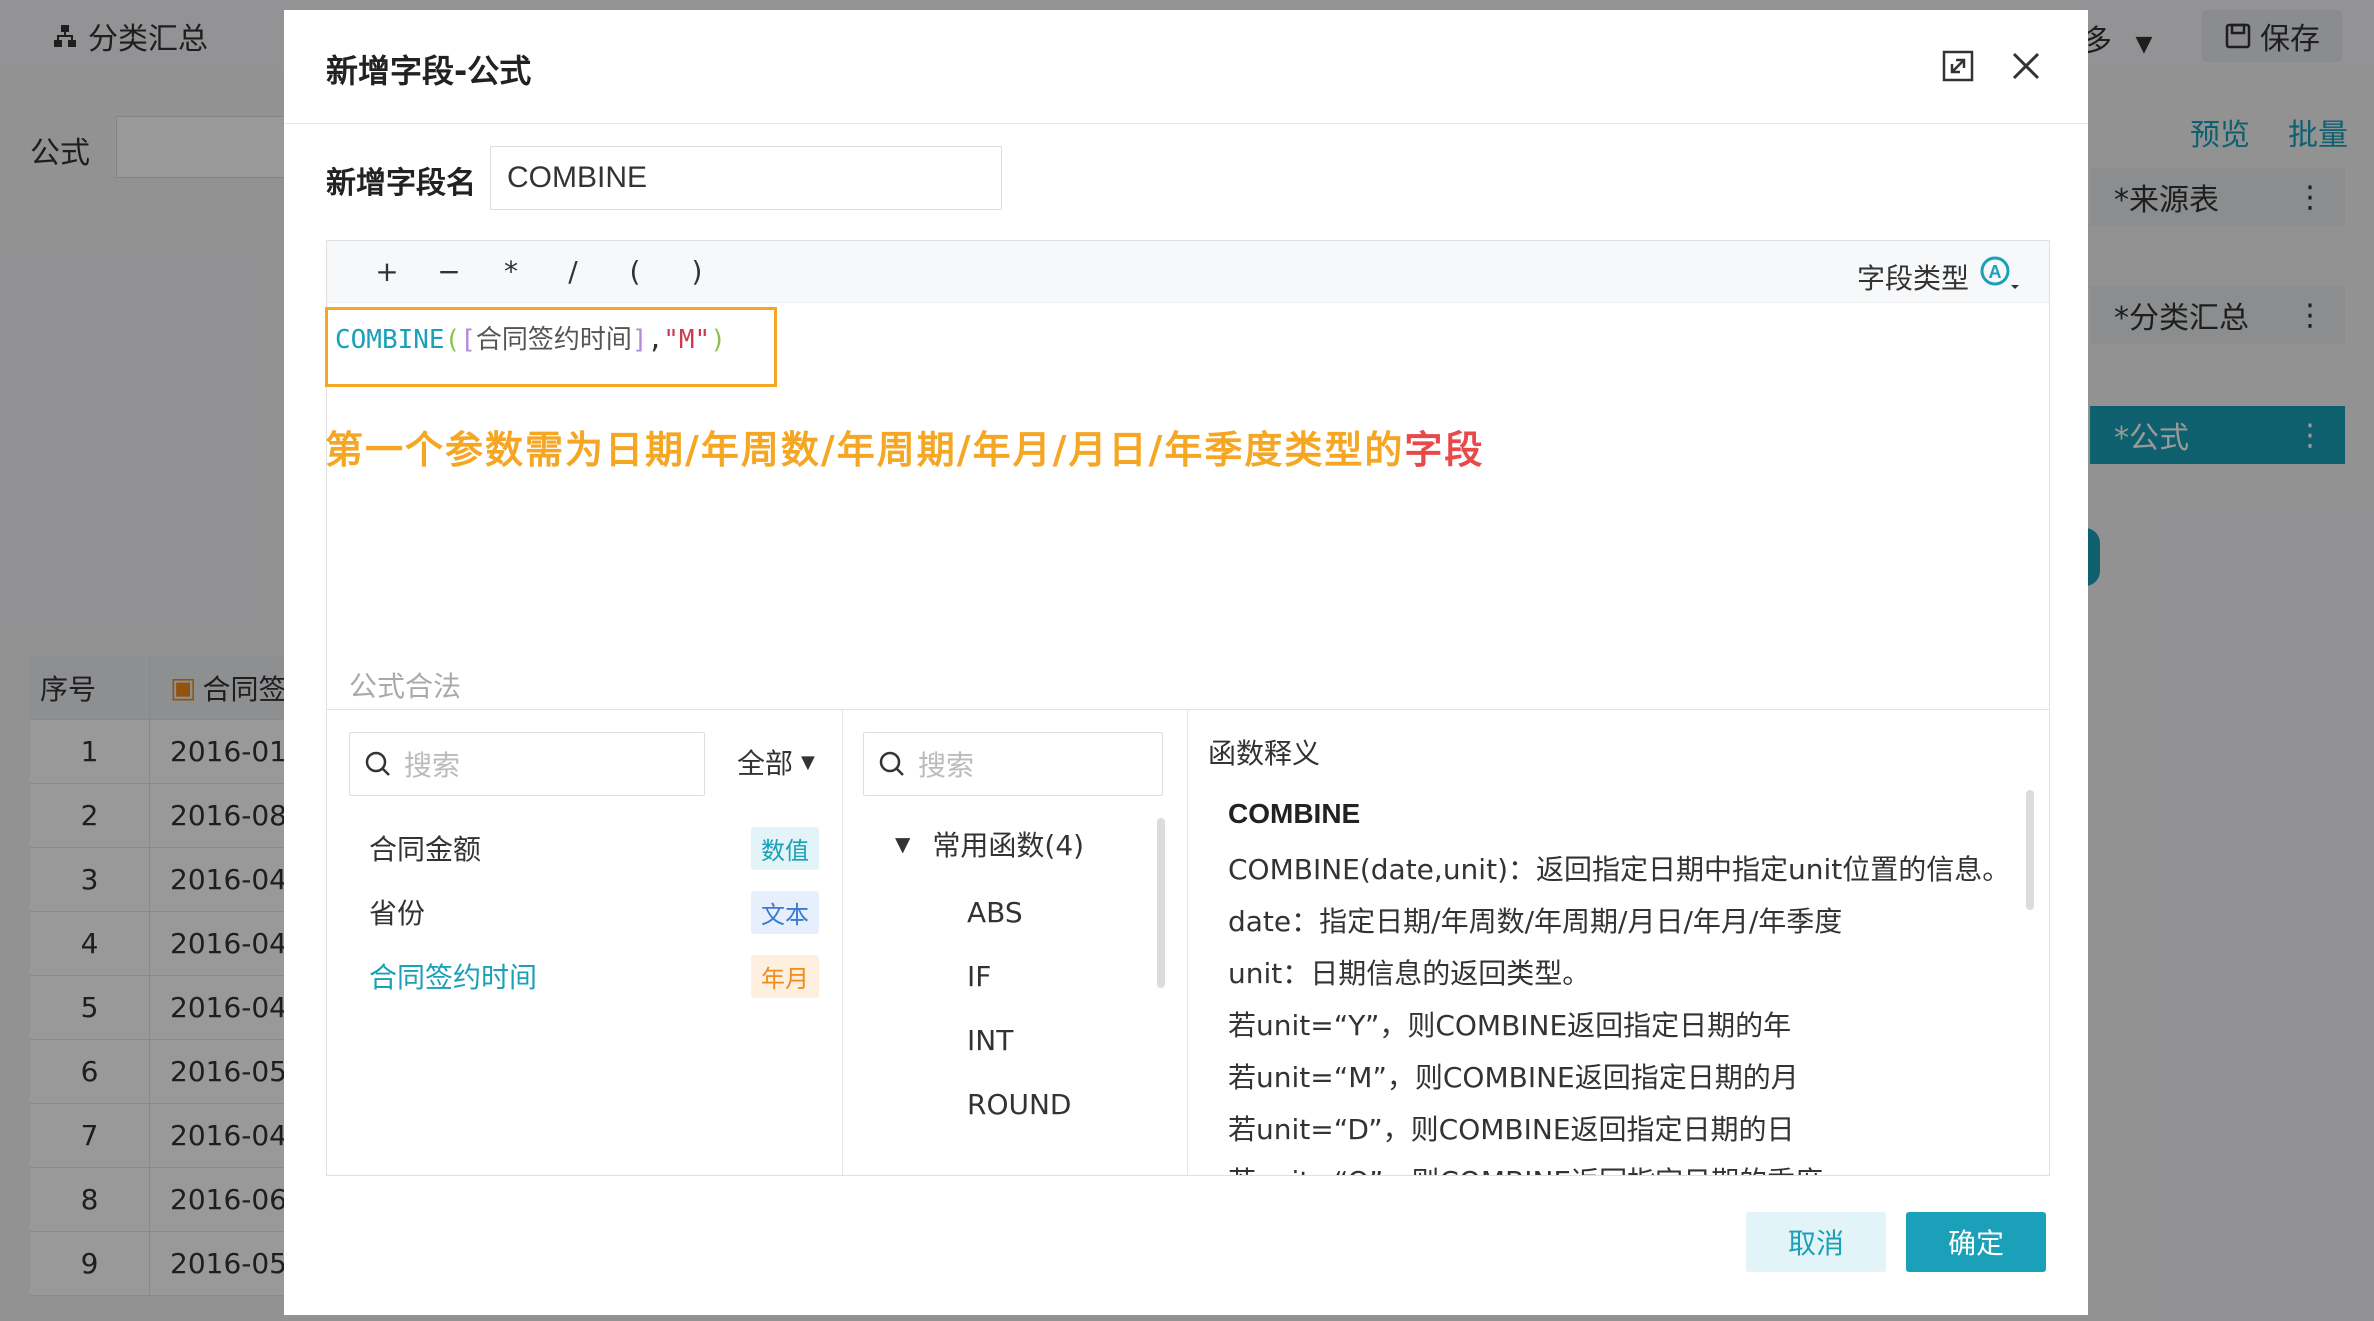 The image size is (2374, 1321). I want to click on close-paren-button: ), so click(697, 271).